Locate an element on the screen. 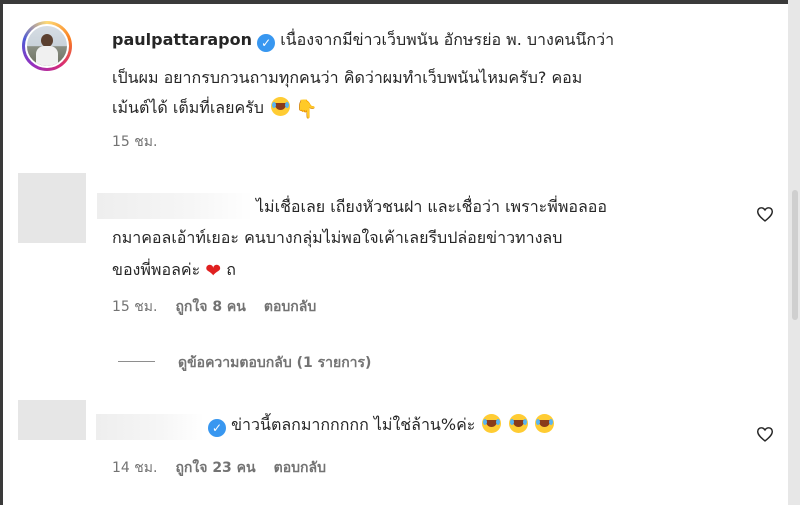 This screenshot has height=505, width=800. post-timestamp: 15 ชม. is located at coordinates (134, 142).